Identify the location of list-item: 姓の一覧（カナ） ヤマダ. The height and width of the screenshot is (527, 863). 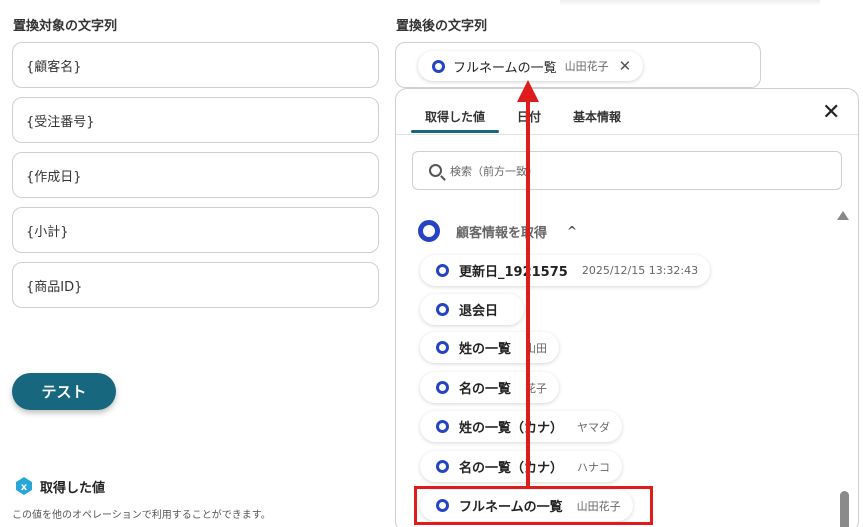
(521, 426).